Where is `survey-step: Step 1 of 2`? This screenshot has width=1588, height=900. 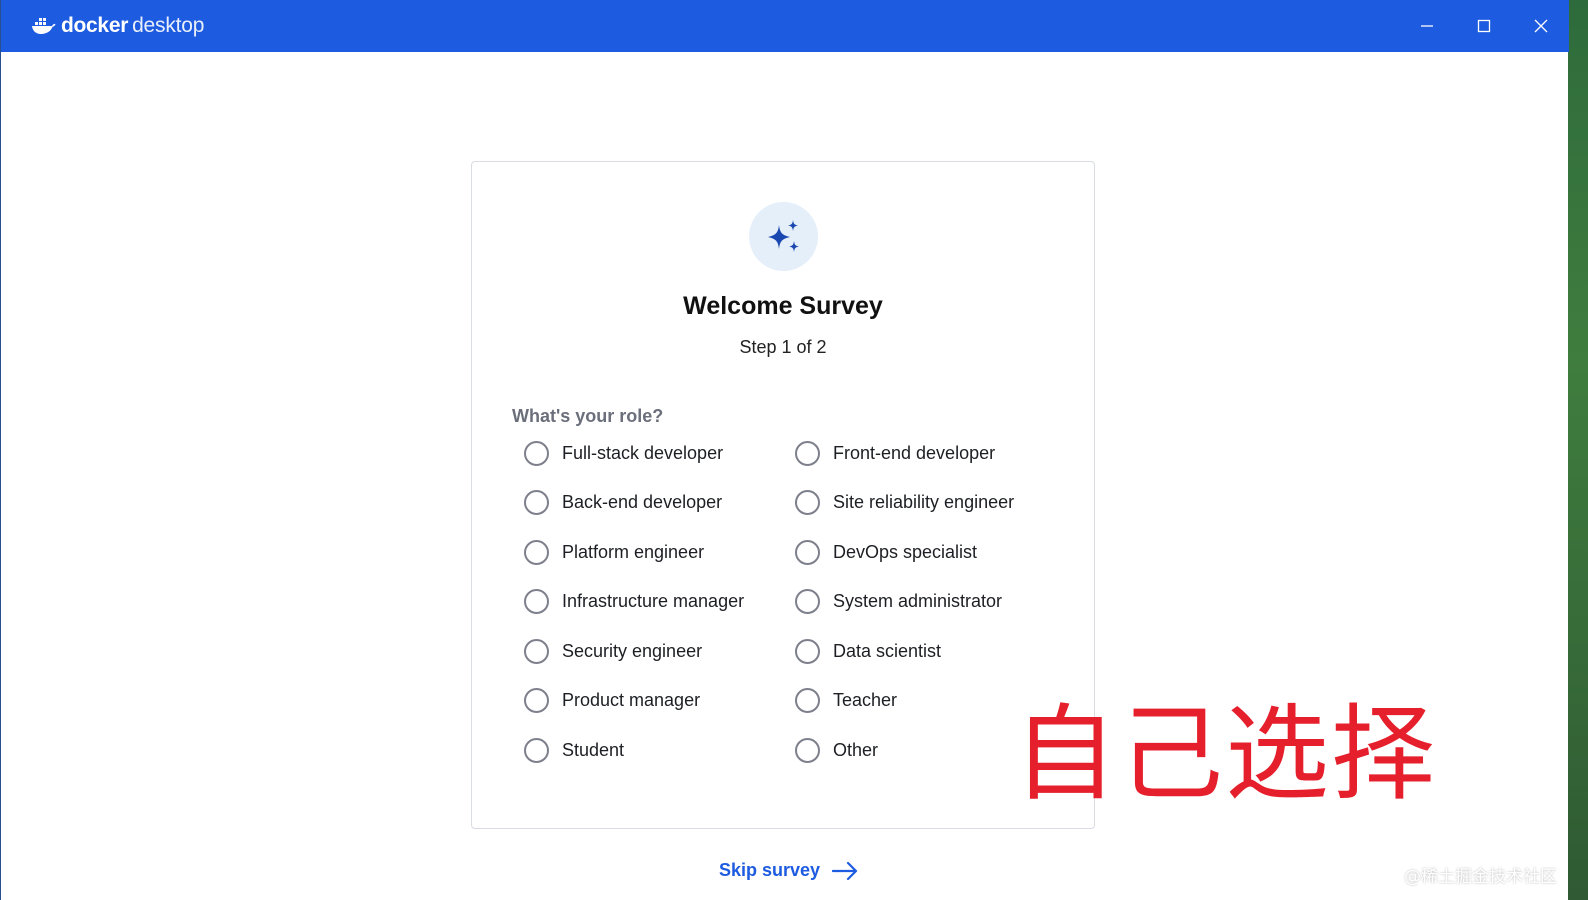
survey-step: Step 1 of 2 is located at coordinates (783, 347).